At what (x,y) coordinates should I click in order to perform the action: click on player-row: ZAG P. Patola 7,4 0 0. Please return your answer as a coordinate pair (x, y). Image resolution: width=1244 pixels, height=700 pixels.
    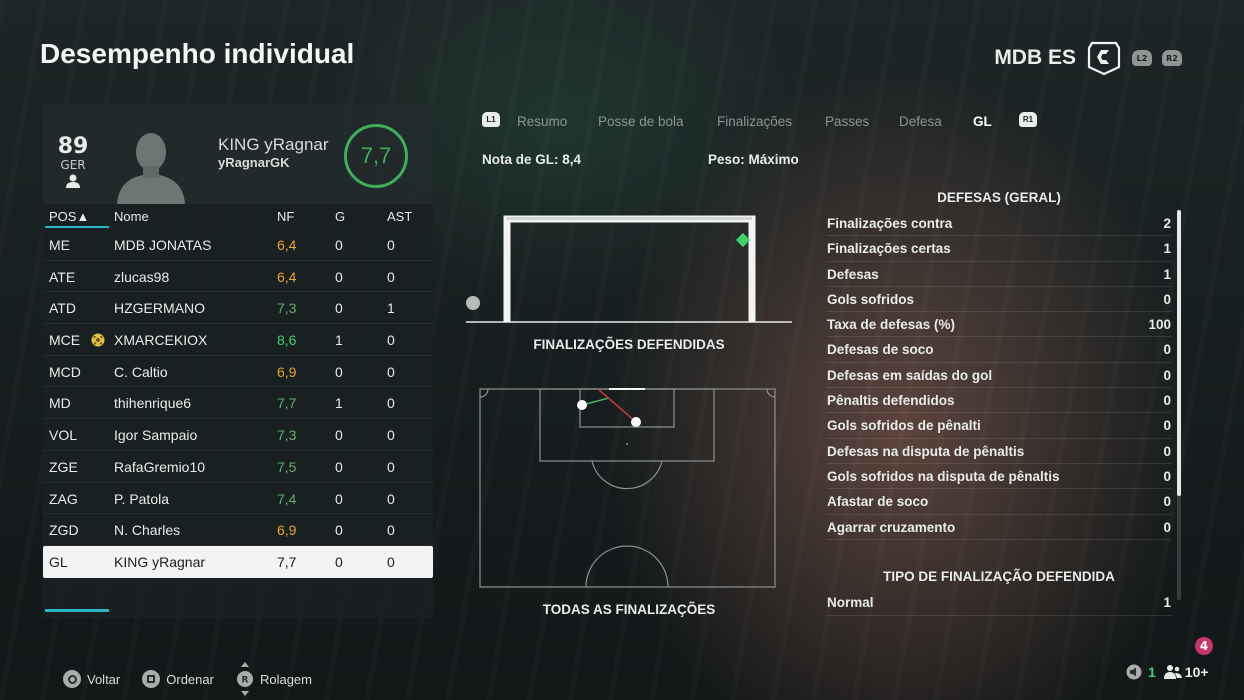
    Looking at the image, I should click on (238, 499).